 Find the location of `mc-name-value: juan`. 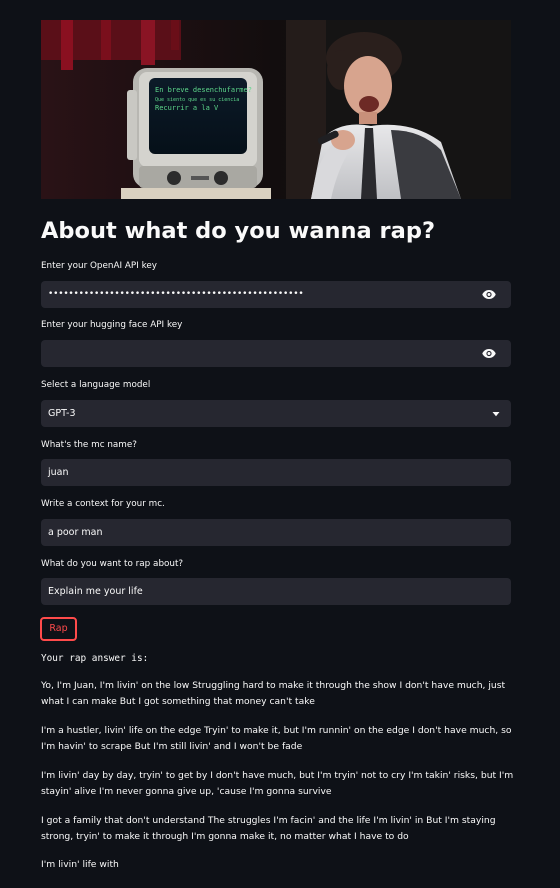

mc-name-value: juan is located at coordinates (58, 472).